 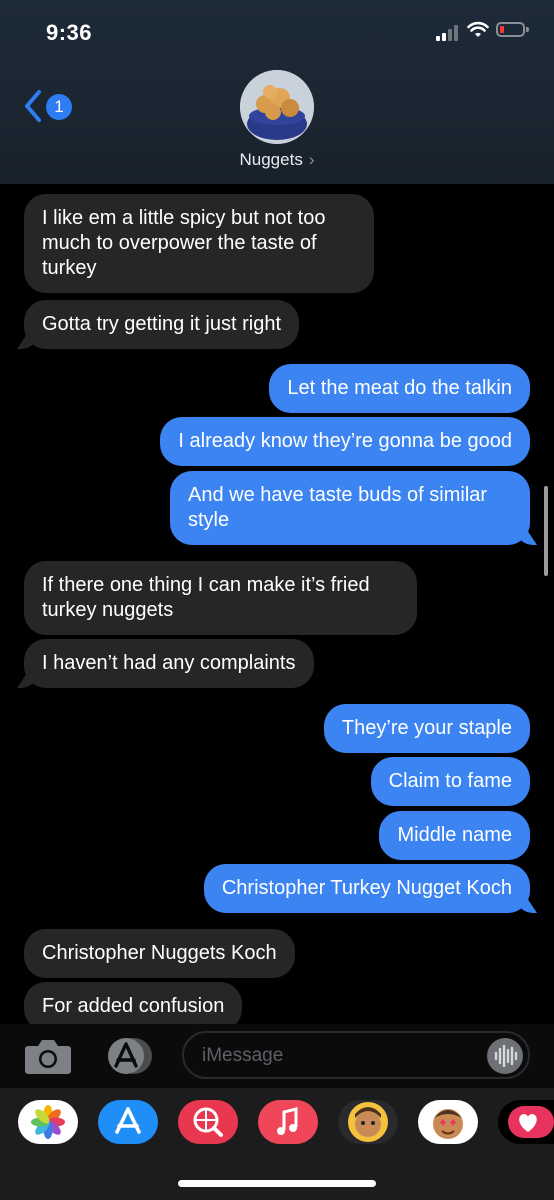 I want to click on memoji-stickers-app-button, so click(x=448, y=1122).